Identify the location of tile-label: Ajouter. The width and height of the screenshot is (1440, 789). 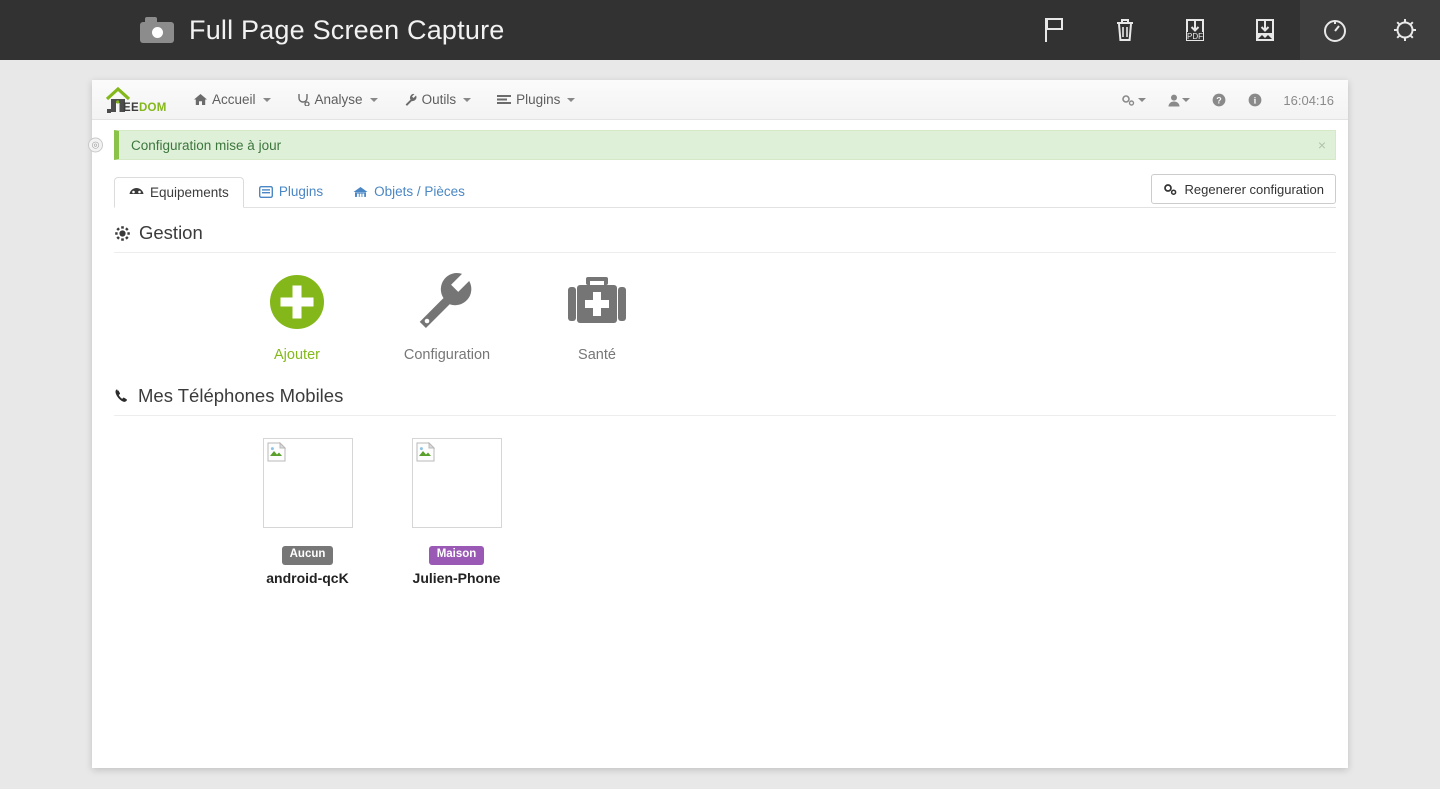
(297, 355).